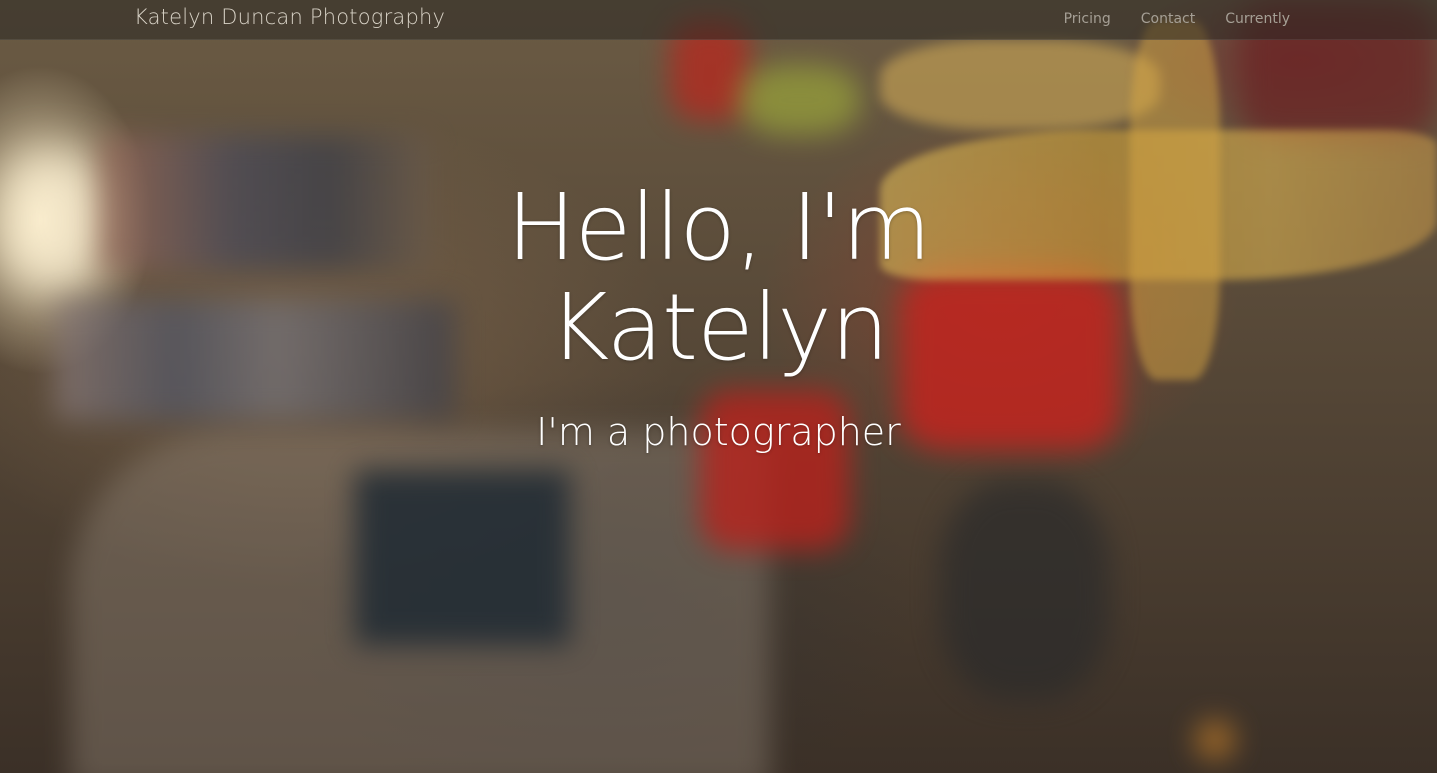 The height and width of the screenshot is (773, 1437). What do you see at coordinates (289, 17) in the screenshot?
I see `brand-link: Katelyn Duncan Photography` at bounding box center [289, 17].